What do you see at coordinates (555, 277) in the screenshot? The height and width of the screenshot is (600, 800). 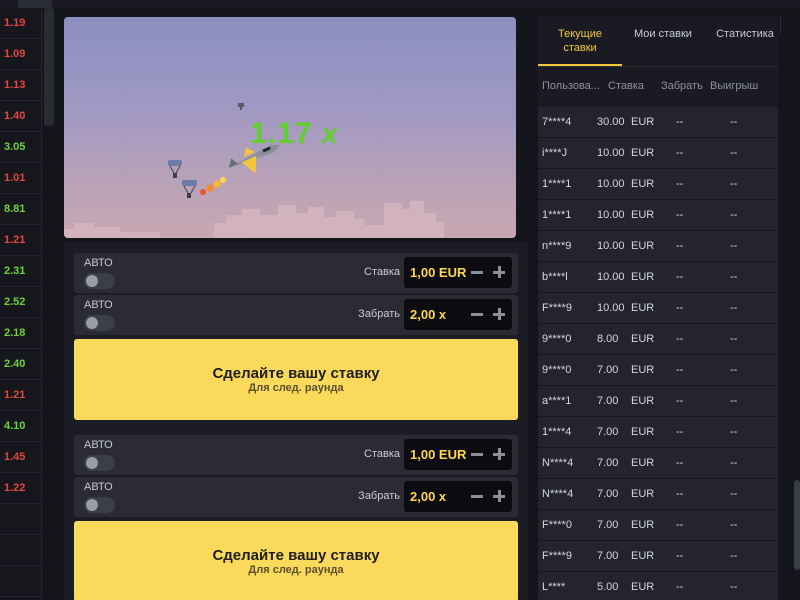 I see `bet-user: b****l` at bounding box center [555, 277].